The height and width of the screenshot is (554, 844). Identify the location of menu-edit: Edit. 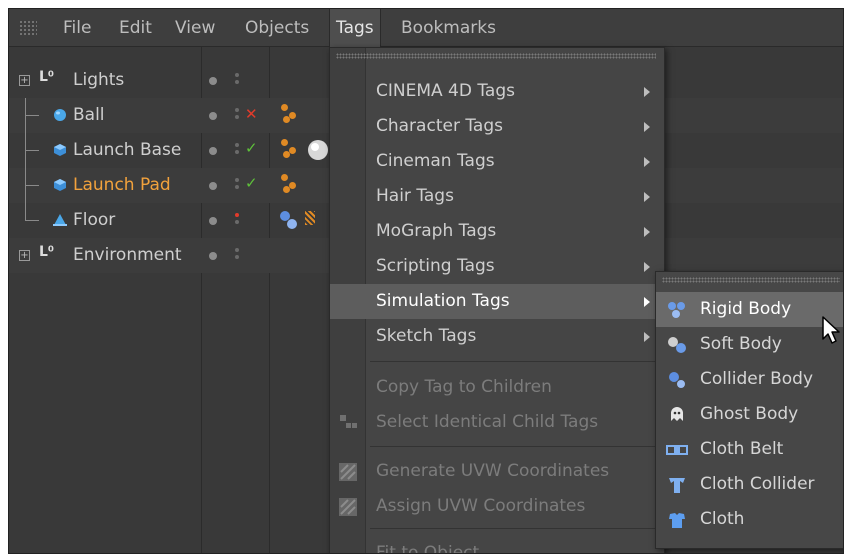
(135, 28).